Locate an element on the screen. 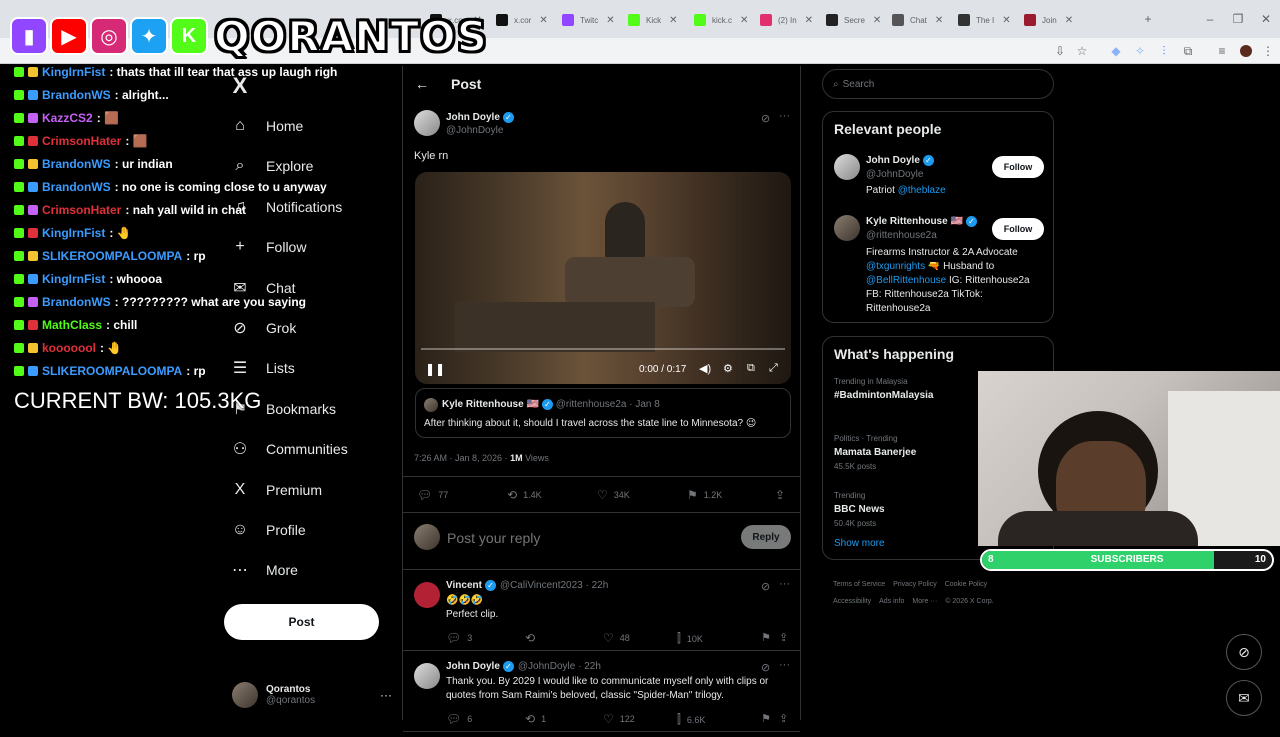 The image size is (1280, 737). browser-tab: x.cor ✕ is located at coordinates (522, 20).